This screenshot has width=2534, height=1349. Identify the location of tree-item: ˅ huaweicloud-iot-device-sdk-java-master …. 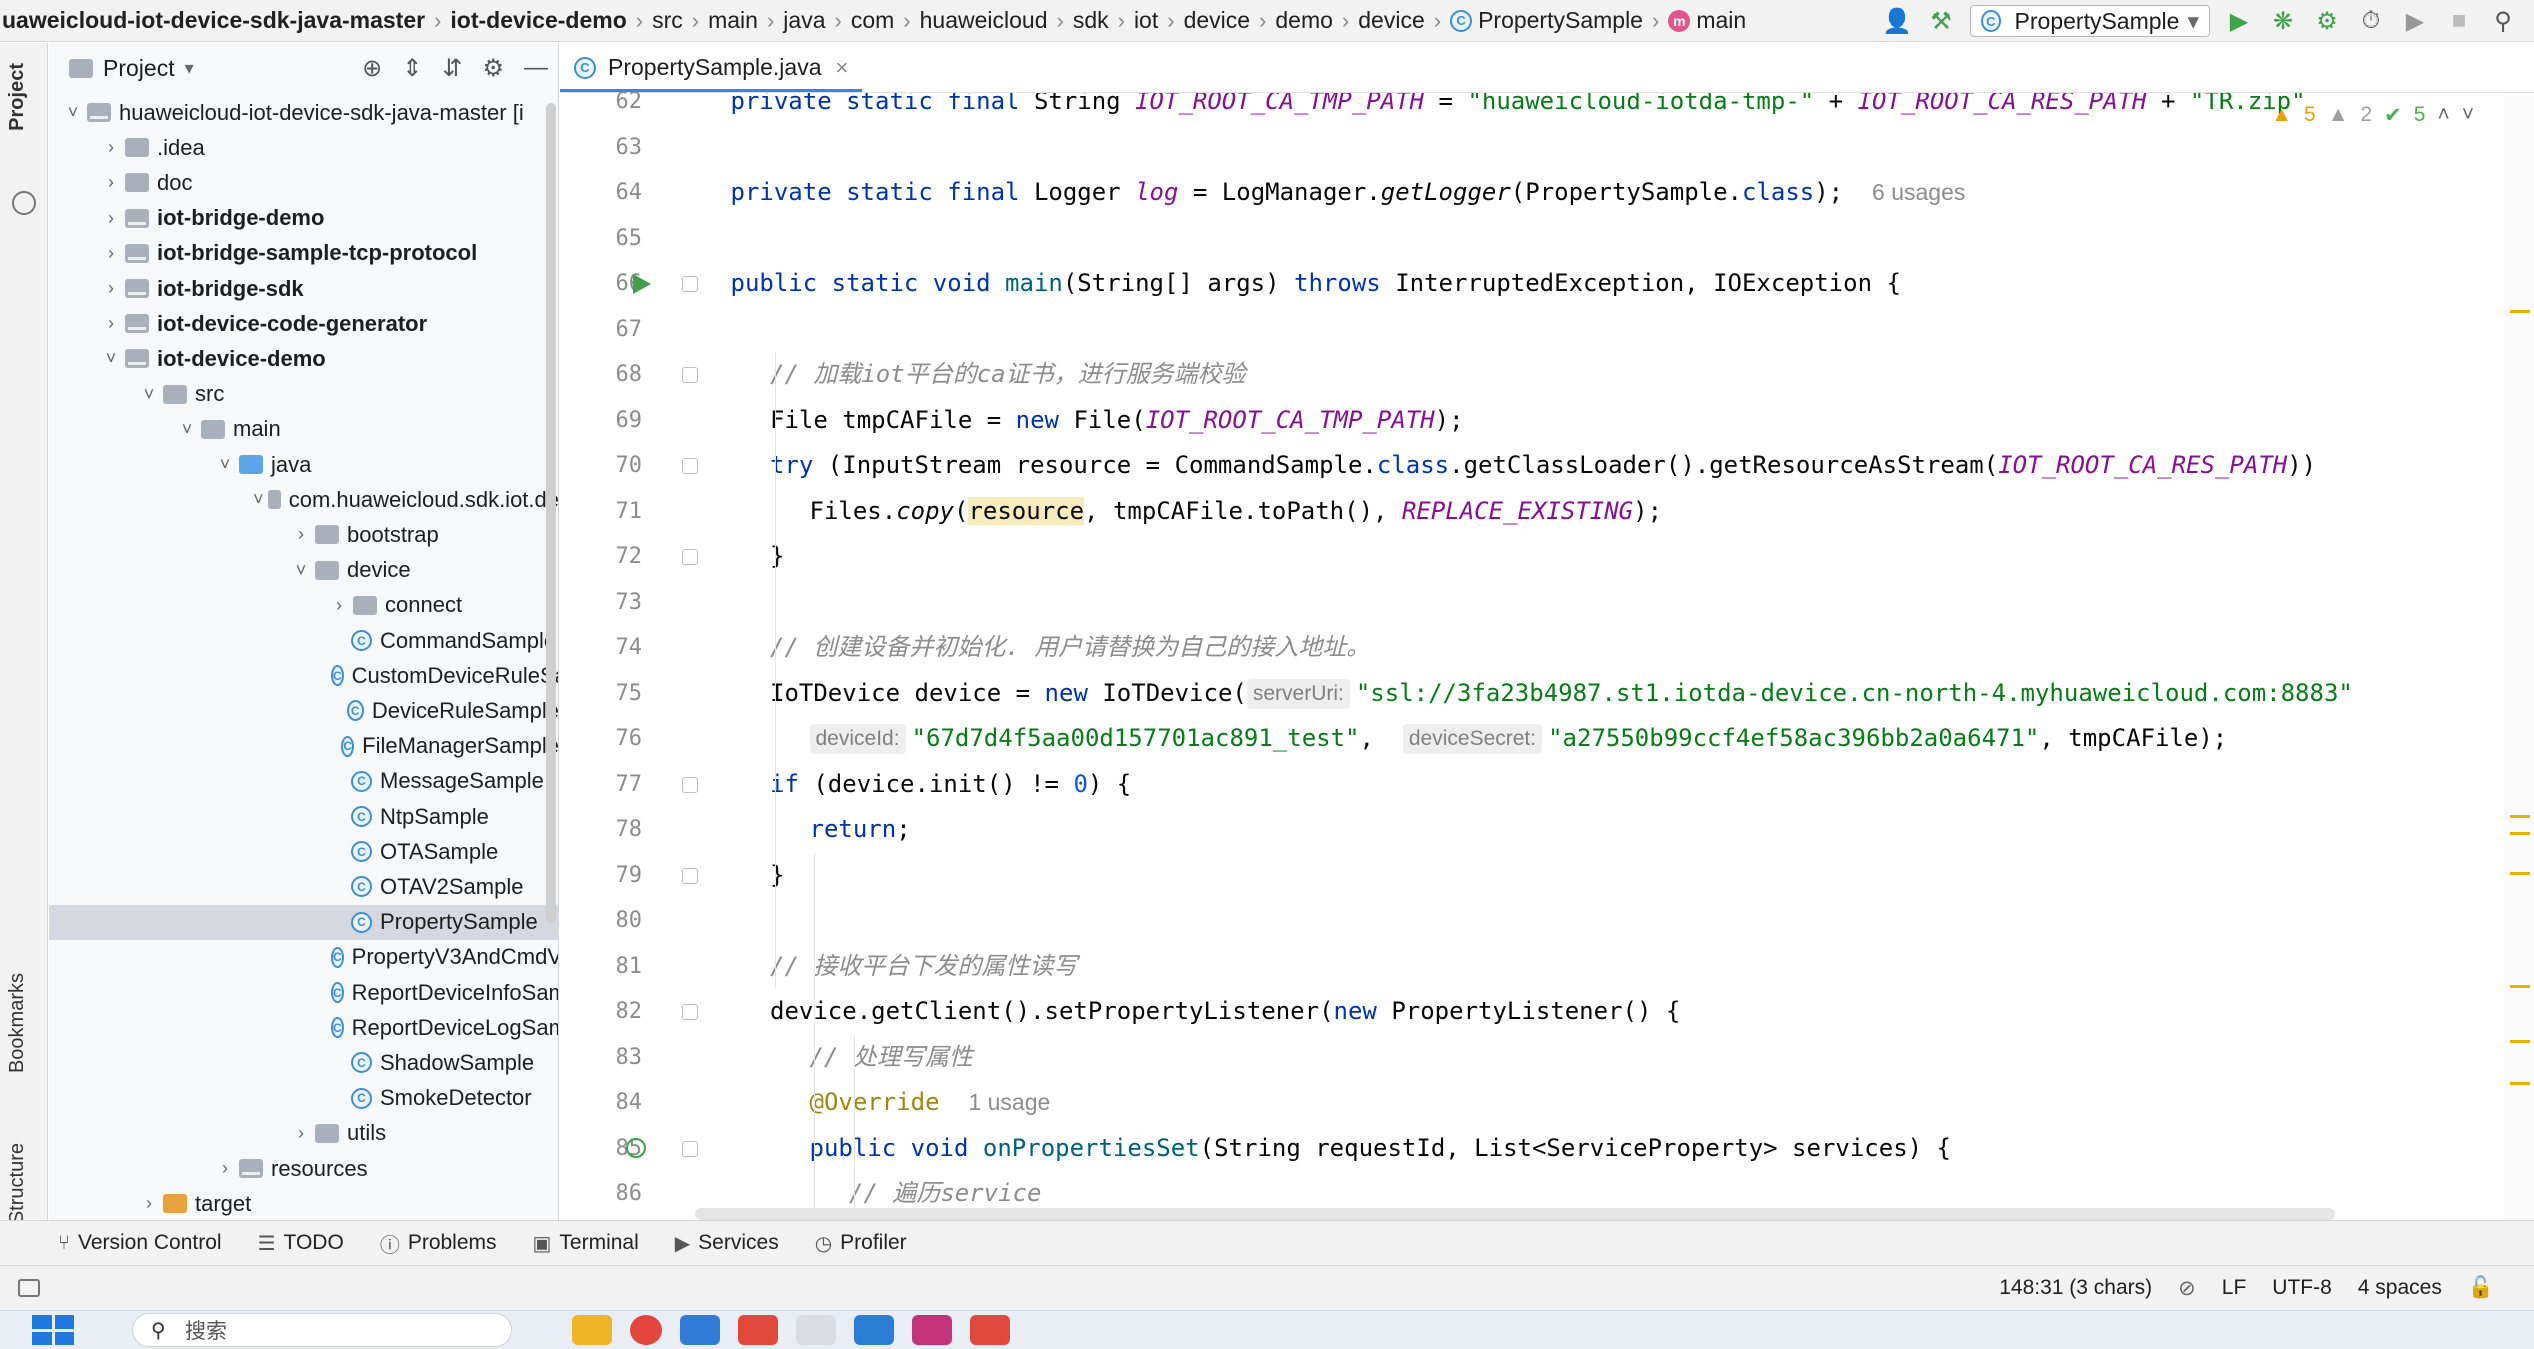
(303, 112).